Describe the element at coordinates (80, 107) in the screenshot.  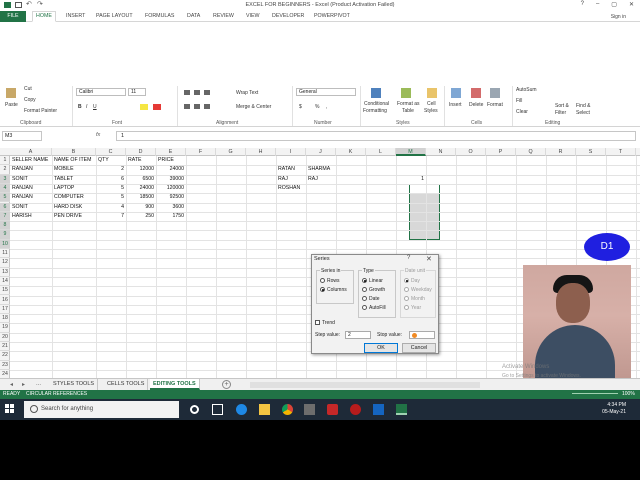
I see `bold-button: B` at that location.